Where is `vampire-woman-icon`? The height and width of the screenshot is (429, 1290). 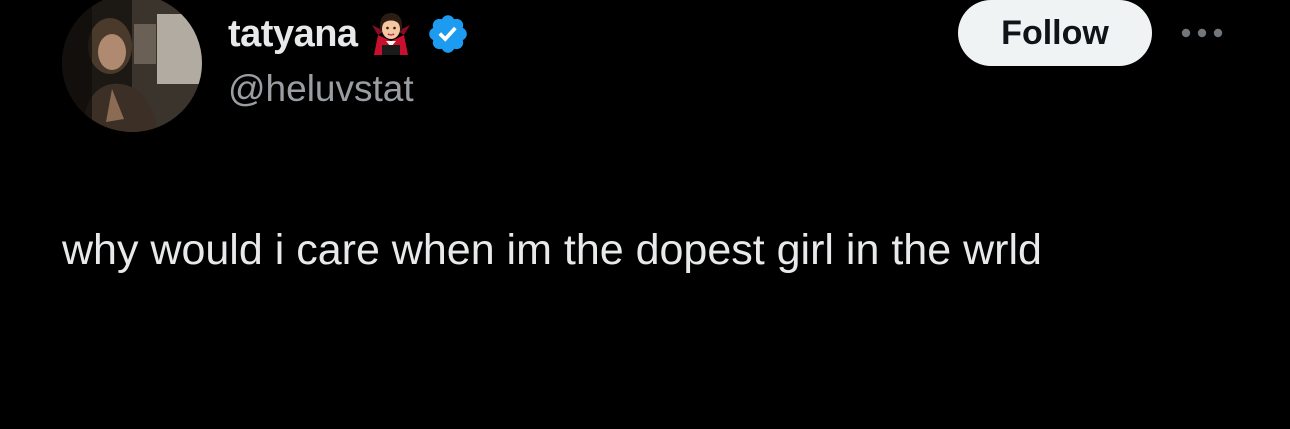 vampire-woman-icon is located at coordinates (391, 34).